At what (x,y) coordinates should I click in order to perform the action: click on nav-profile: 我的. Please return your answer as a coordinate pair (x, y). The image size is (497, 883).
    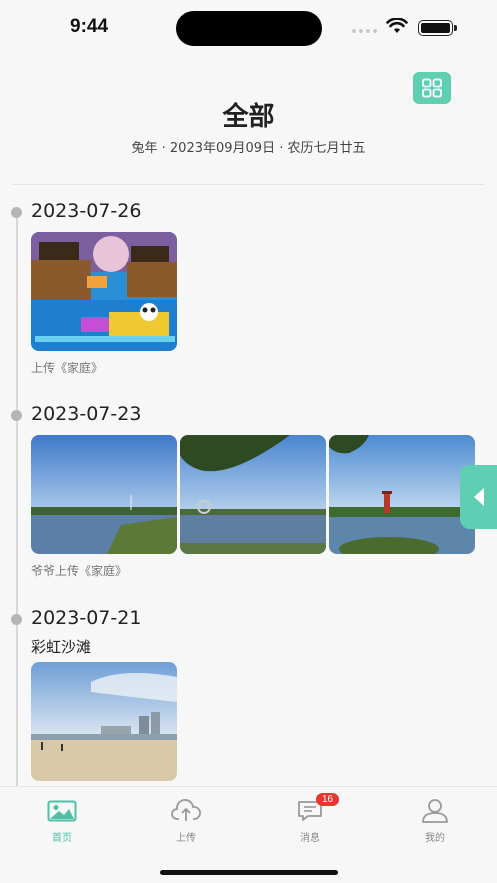
    Looking at the image, I should click on (435, 820).